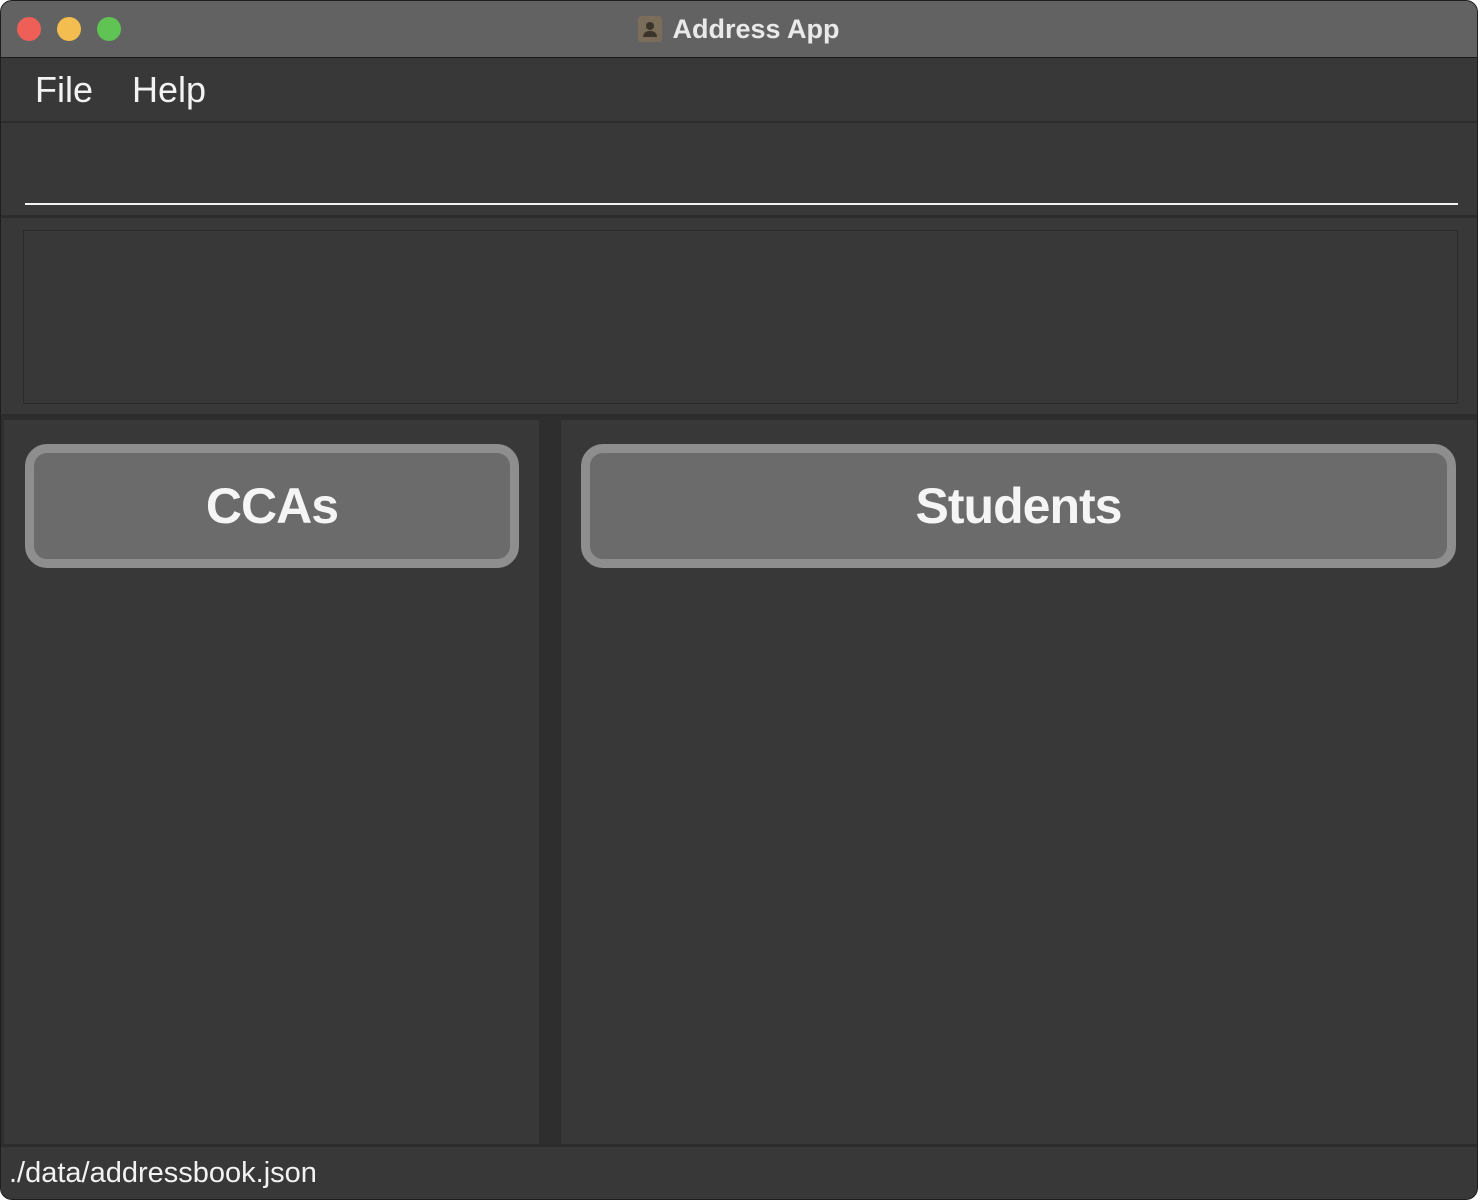  Describe the element at coordinates (169, 90) in the screenshot. I see `menu-help: Help` at that location.